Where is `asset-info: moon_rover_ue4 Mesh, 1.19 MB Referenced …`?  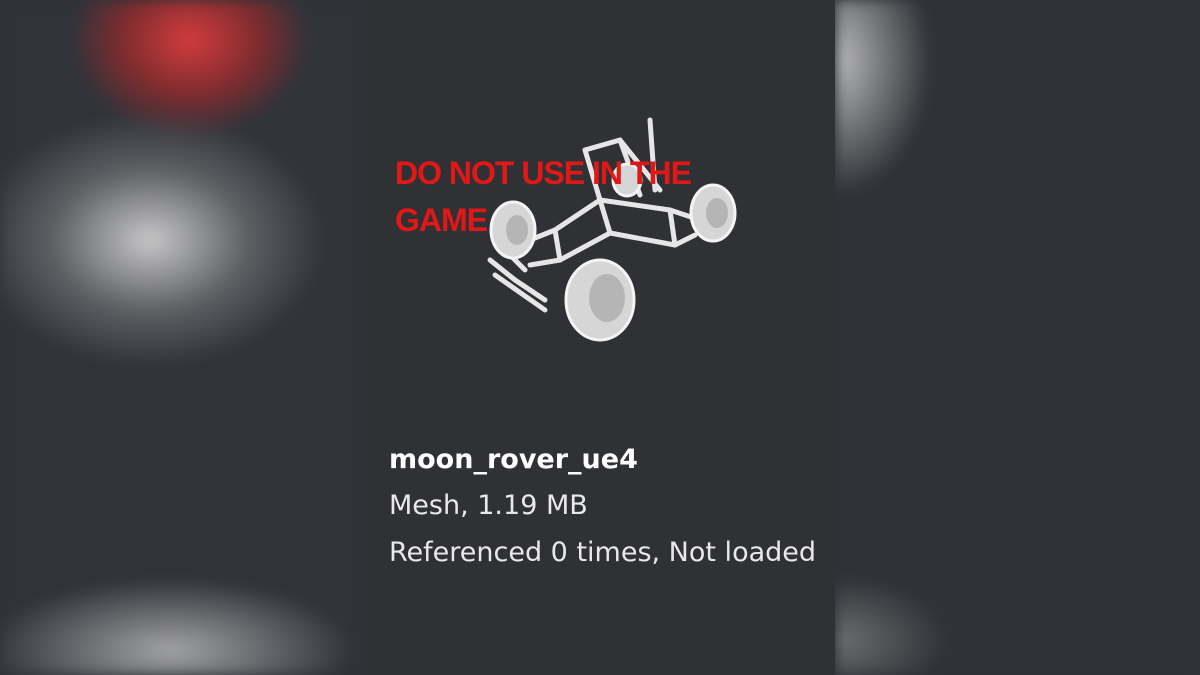 asset-info: moon_rover_ue4 Mesh, 1.19 MB Referenced … is located at coordinates (604, 507).